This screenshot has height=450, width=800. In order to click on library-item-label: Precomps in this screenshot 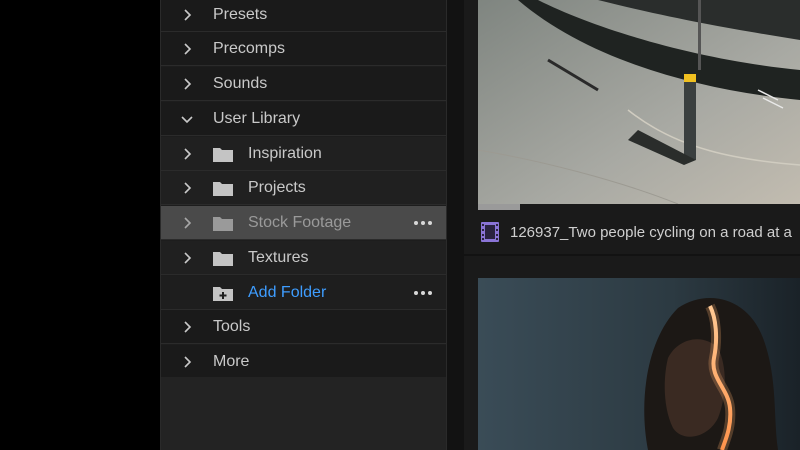, I will do `click(249, 48)`.